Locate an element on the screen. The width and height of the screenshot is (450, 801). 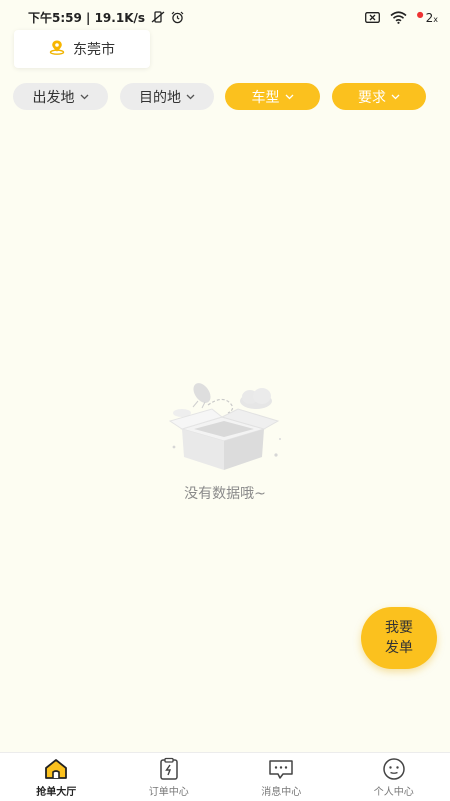
filter-vehicle-type: 车型 is located at coordinates (272, 96).